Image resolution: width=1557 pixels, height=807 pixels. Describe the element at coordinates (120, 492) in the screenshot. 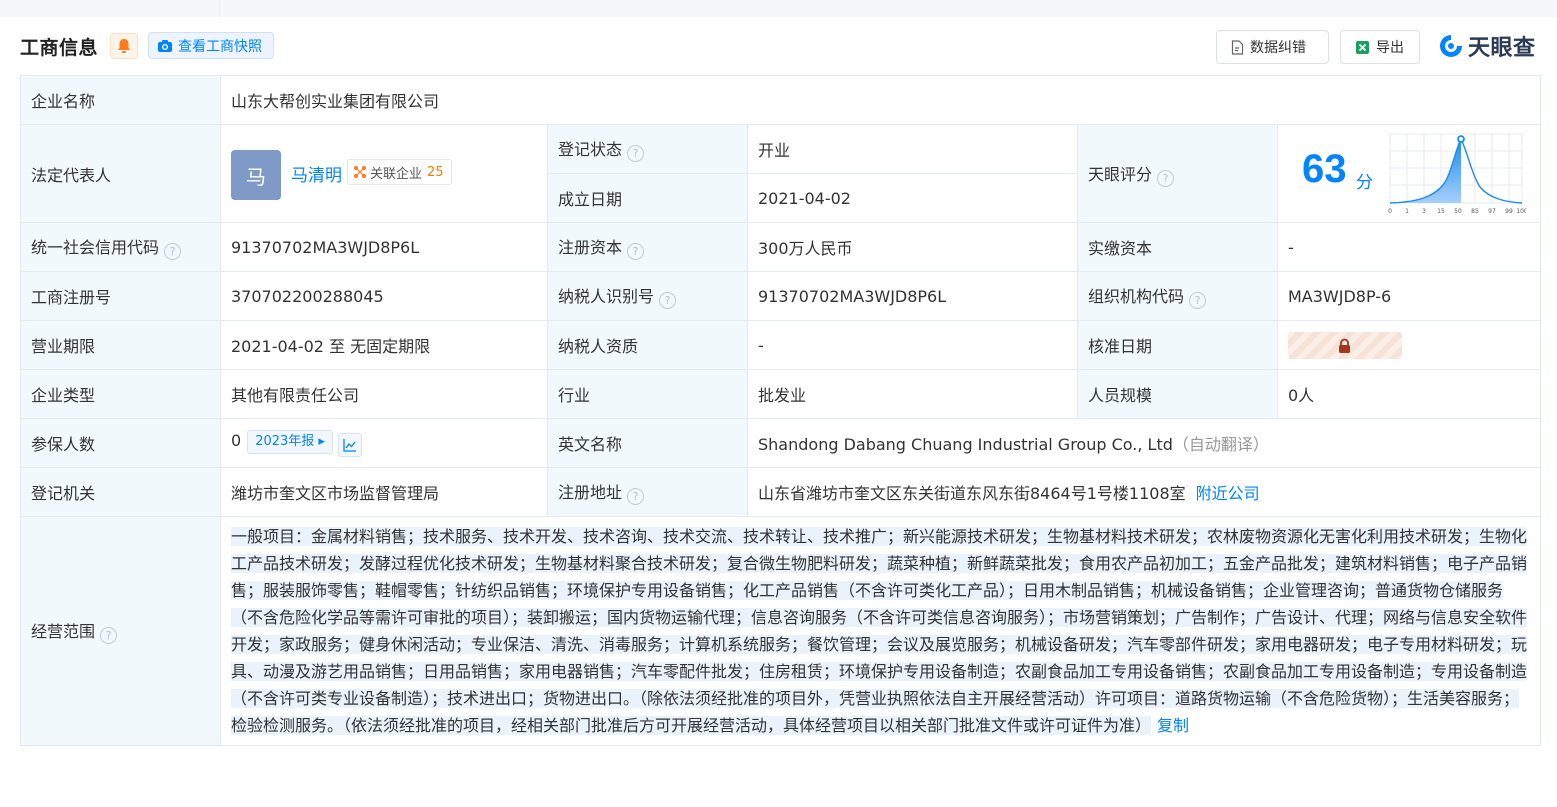

I see `authority-label: 登记机关` at that location.